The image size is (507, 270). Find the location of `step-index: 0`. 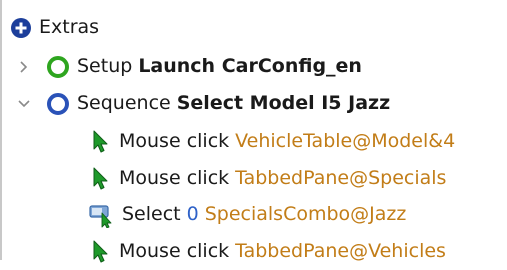

step-index: 0 is located at coordinates (192, 214).